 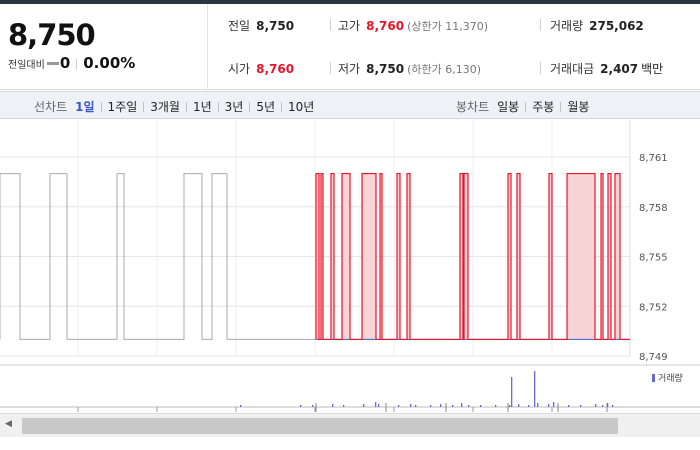 I want to click on chart-toolbar: 선차트 1일 1주일 3개월 1년 3년 5년 10년 봉차트 일봉 주봉 월봉, so click(x=350, y=105).